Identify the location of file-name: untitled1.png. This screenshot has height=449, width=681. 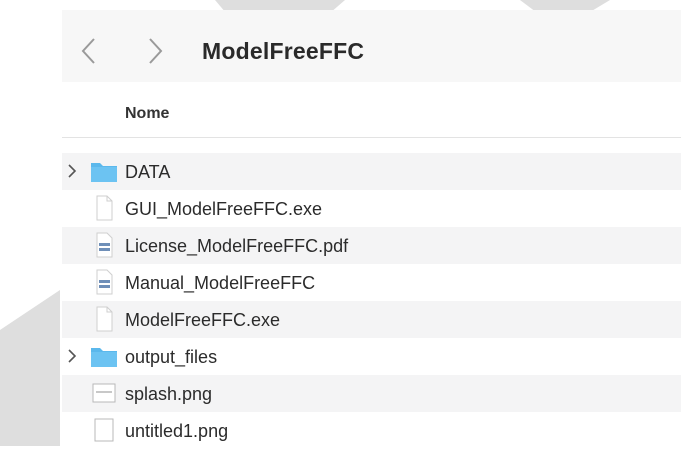
(177, 431).